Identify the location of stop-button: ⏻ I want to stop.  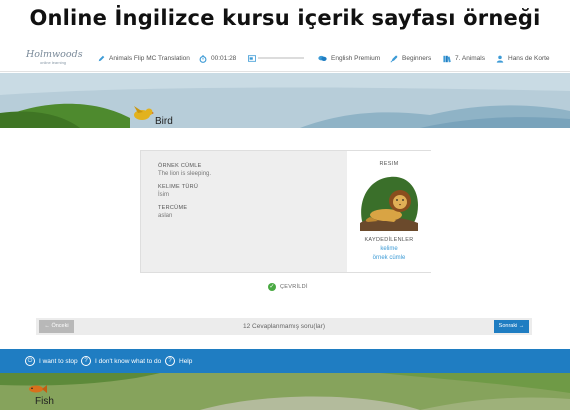
(51, 361).